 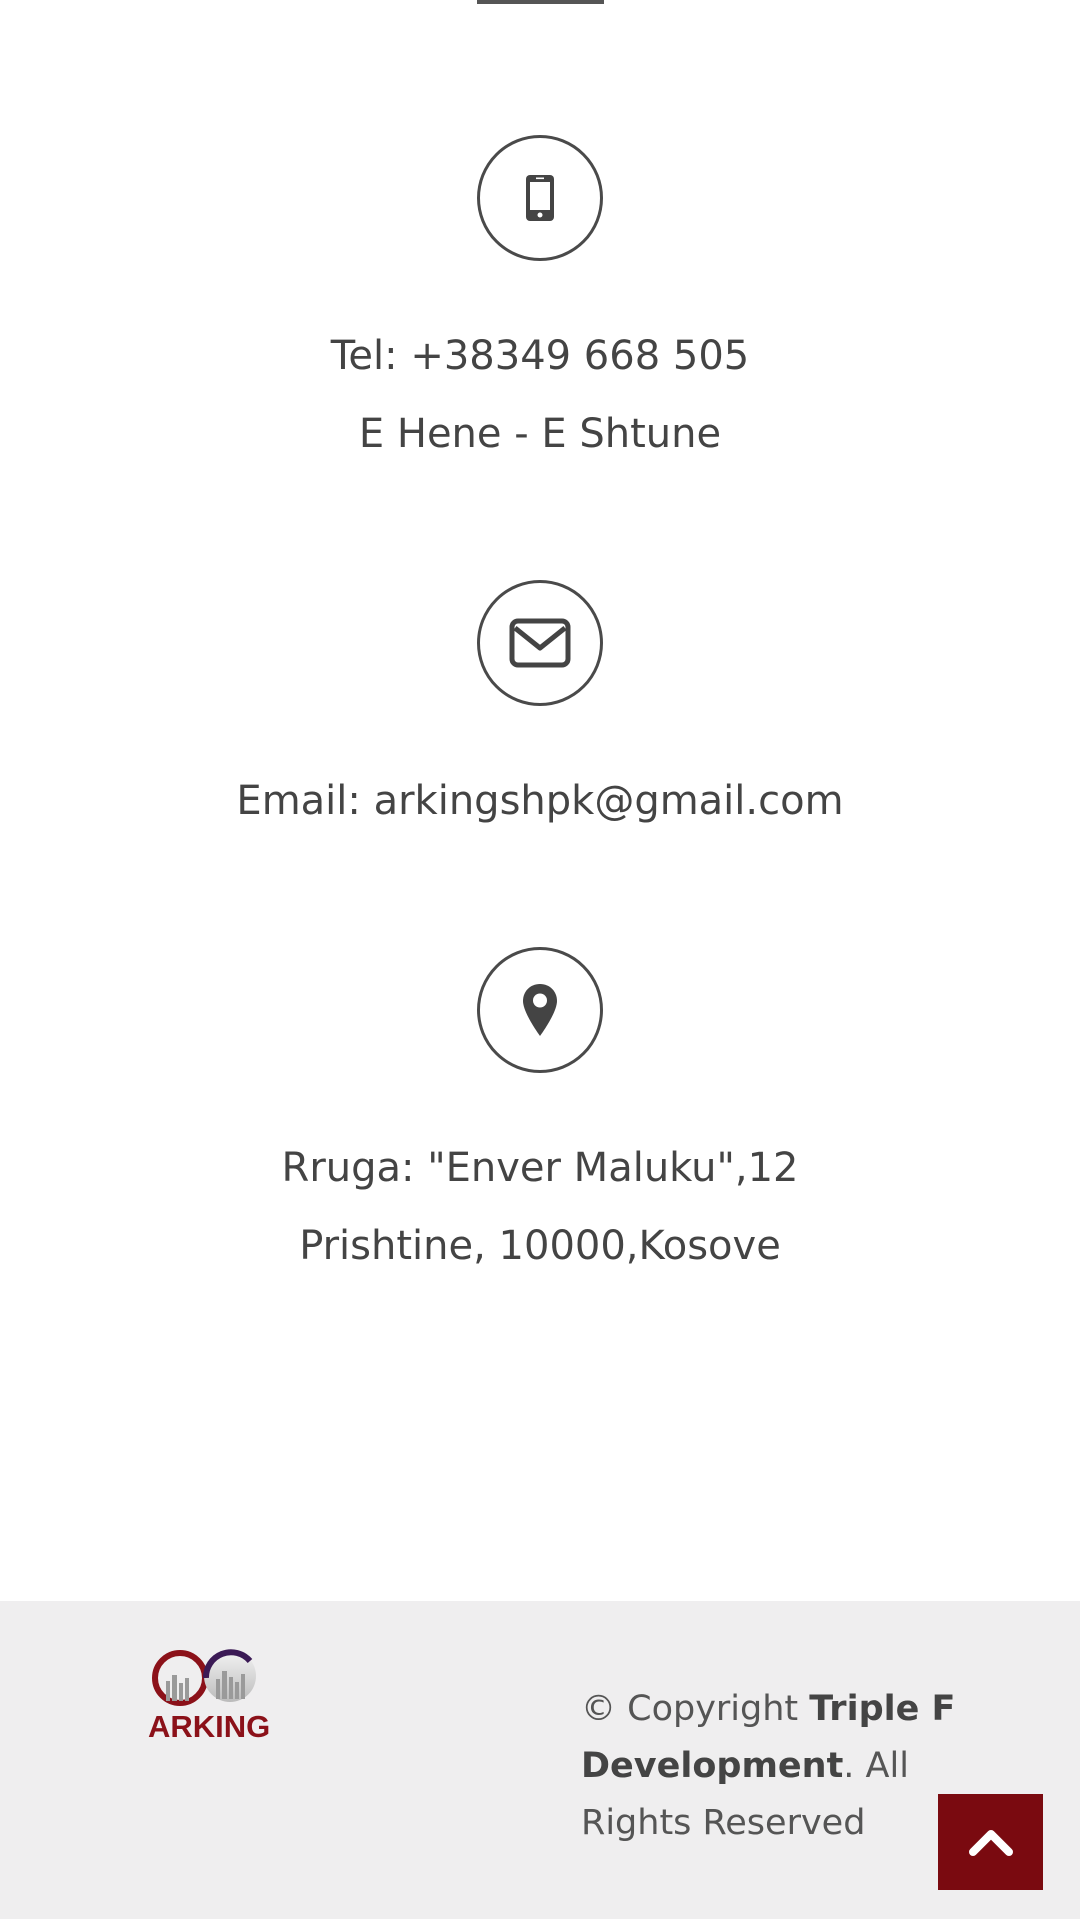 I want to click on email-contact-block: Email: arkingshpk@gmail.com, so click(x=540, y=710).